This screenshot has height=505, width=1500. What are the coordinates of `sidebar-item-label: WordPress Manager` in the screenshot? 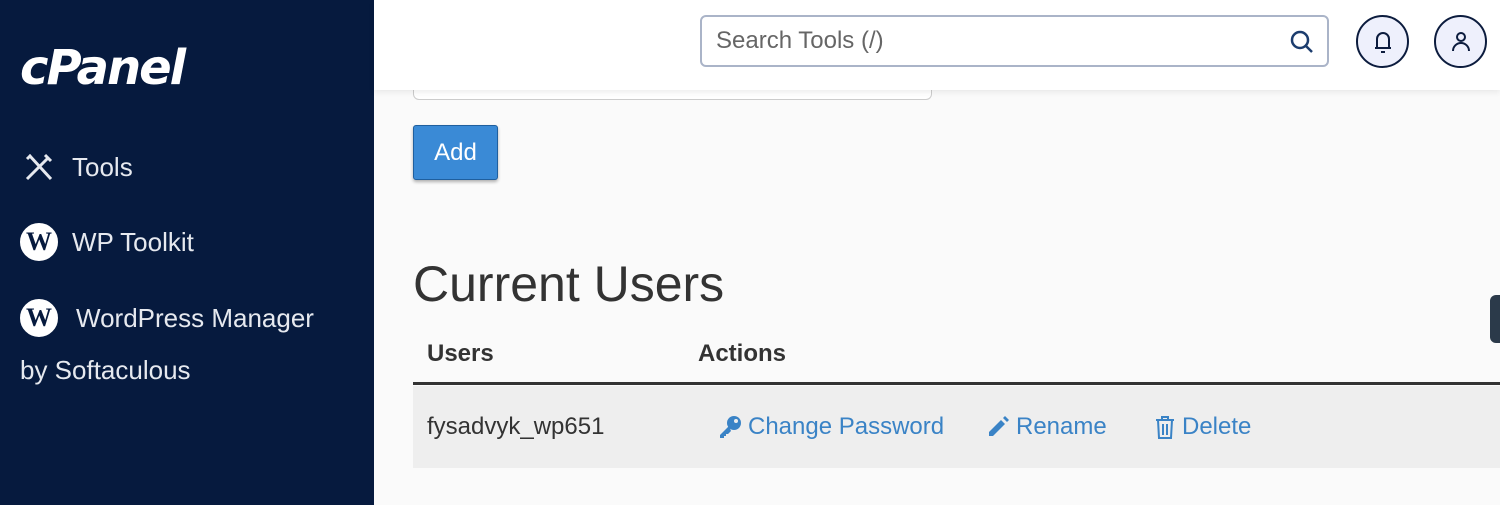 It's located at (195, 317).